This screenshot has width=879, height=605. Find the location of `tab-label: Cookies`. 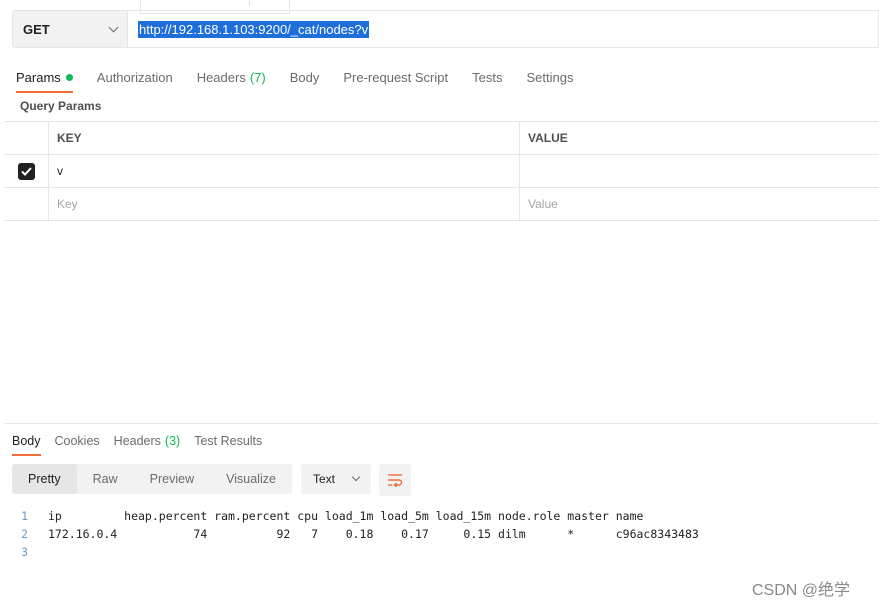

tab-label: Cookies is located at coordinates (77, 441).